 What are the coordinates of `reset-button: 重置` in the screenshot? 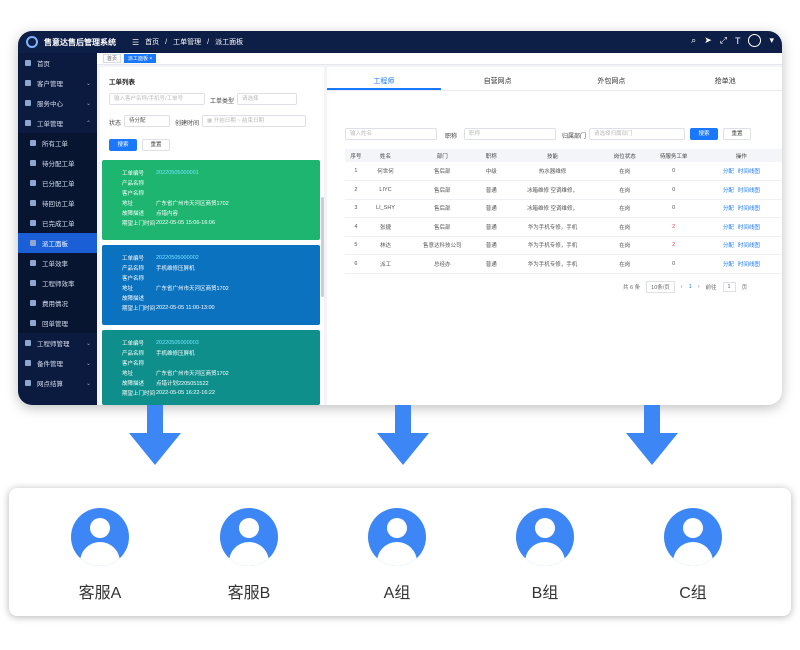 It's located at (156, 145).